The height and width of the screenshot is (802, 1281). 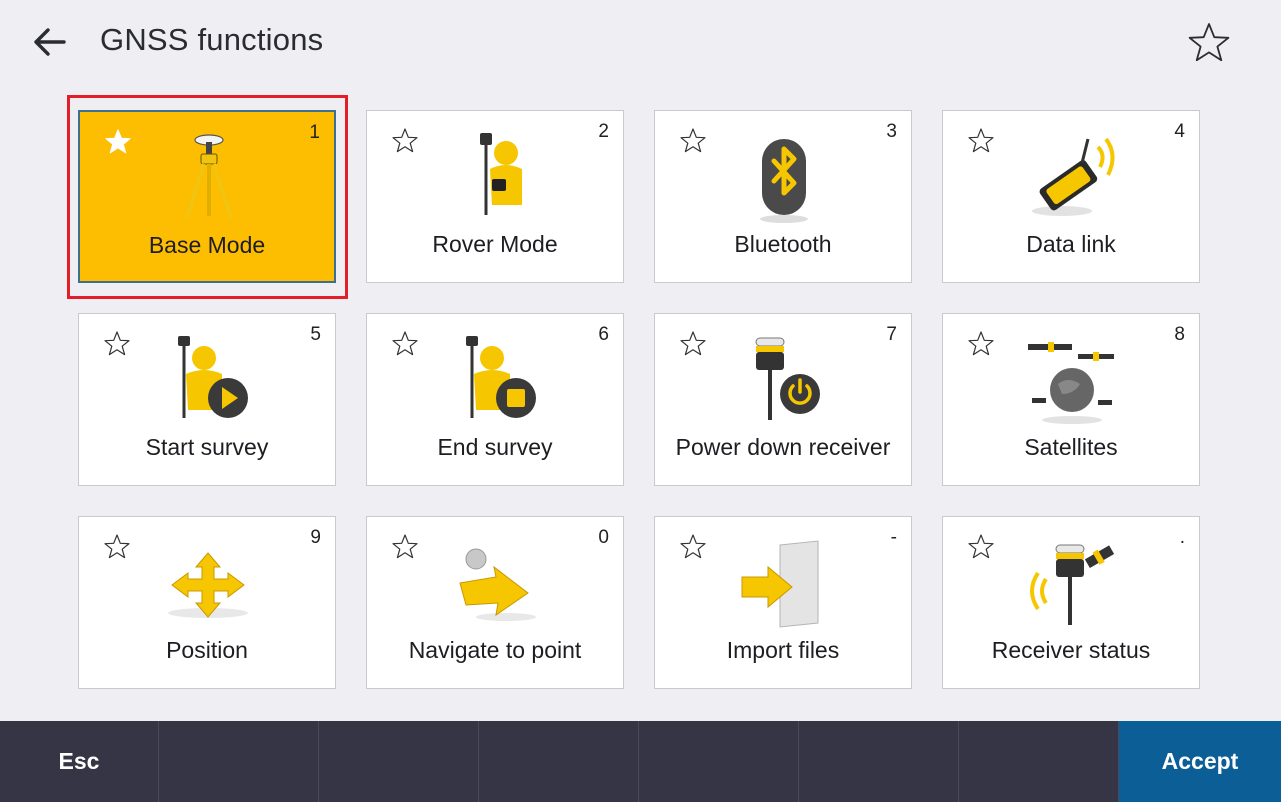 What do you see at coordinates (603, 537) in the screenshot?
I see `shortcut-number: 0` at bounding box center [603, 537].